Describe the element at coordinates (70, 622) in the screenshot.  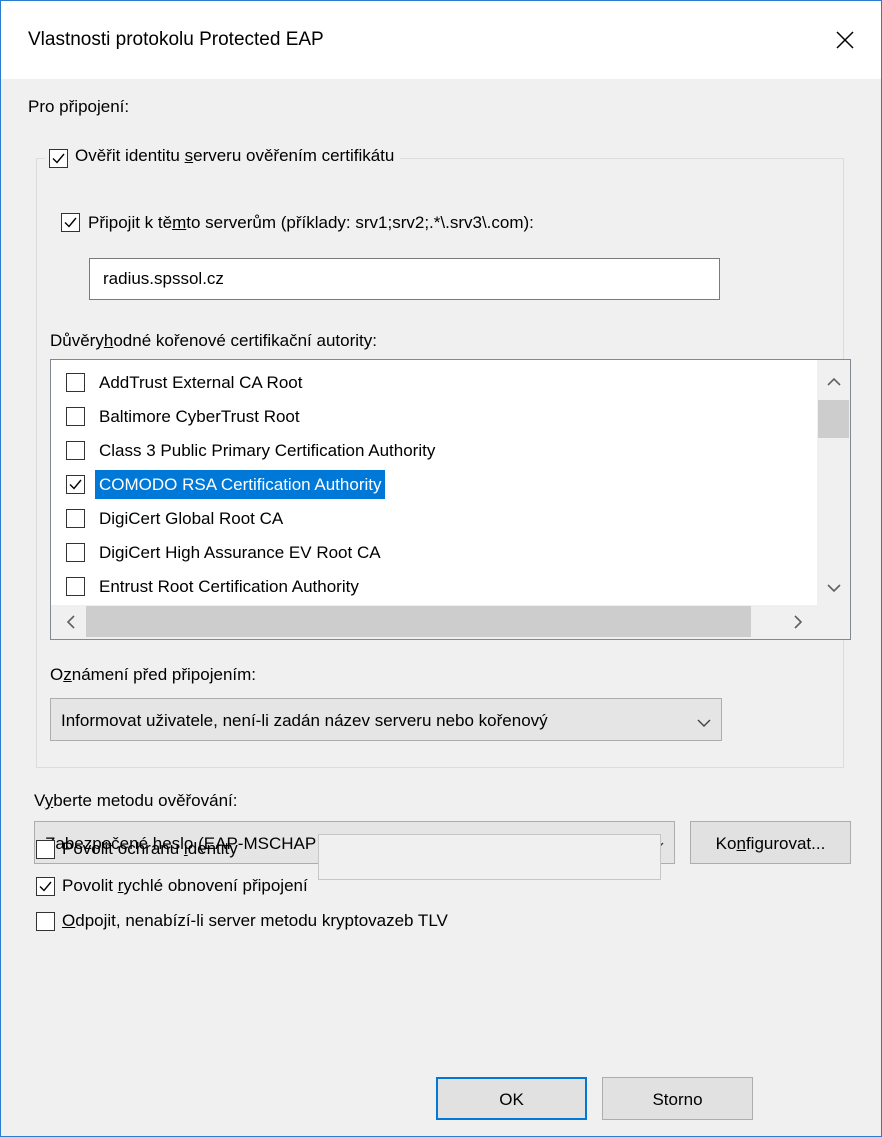
I see `scroll-left-icon` at that location.